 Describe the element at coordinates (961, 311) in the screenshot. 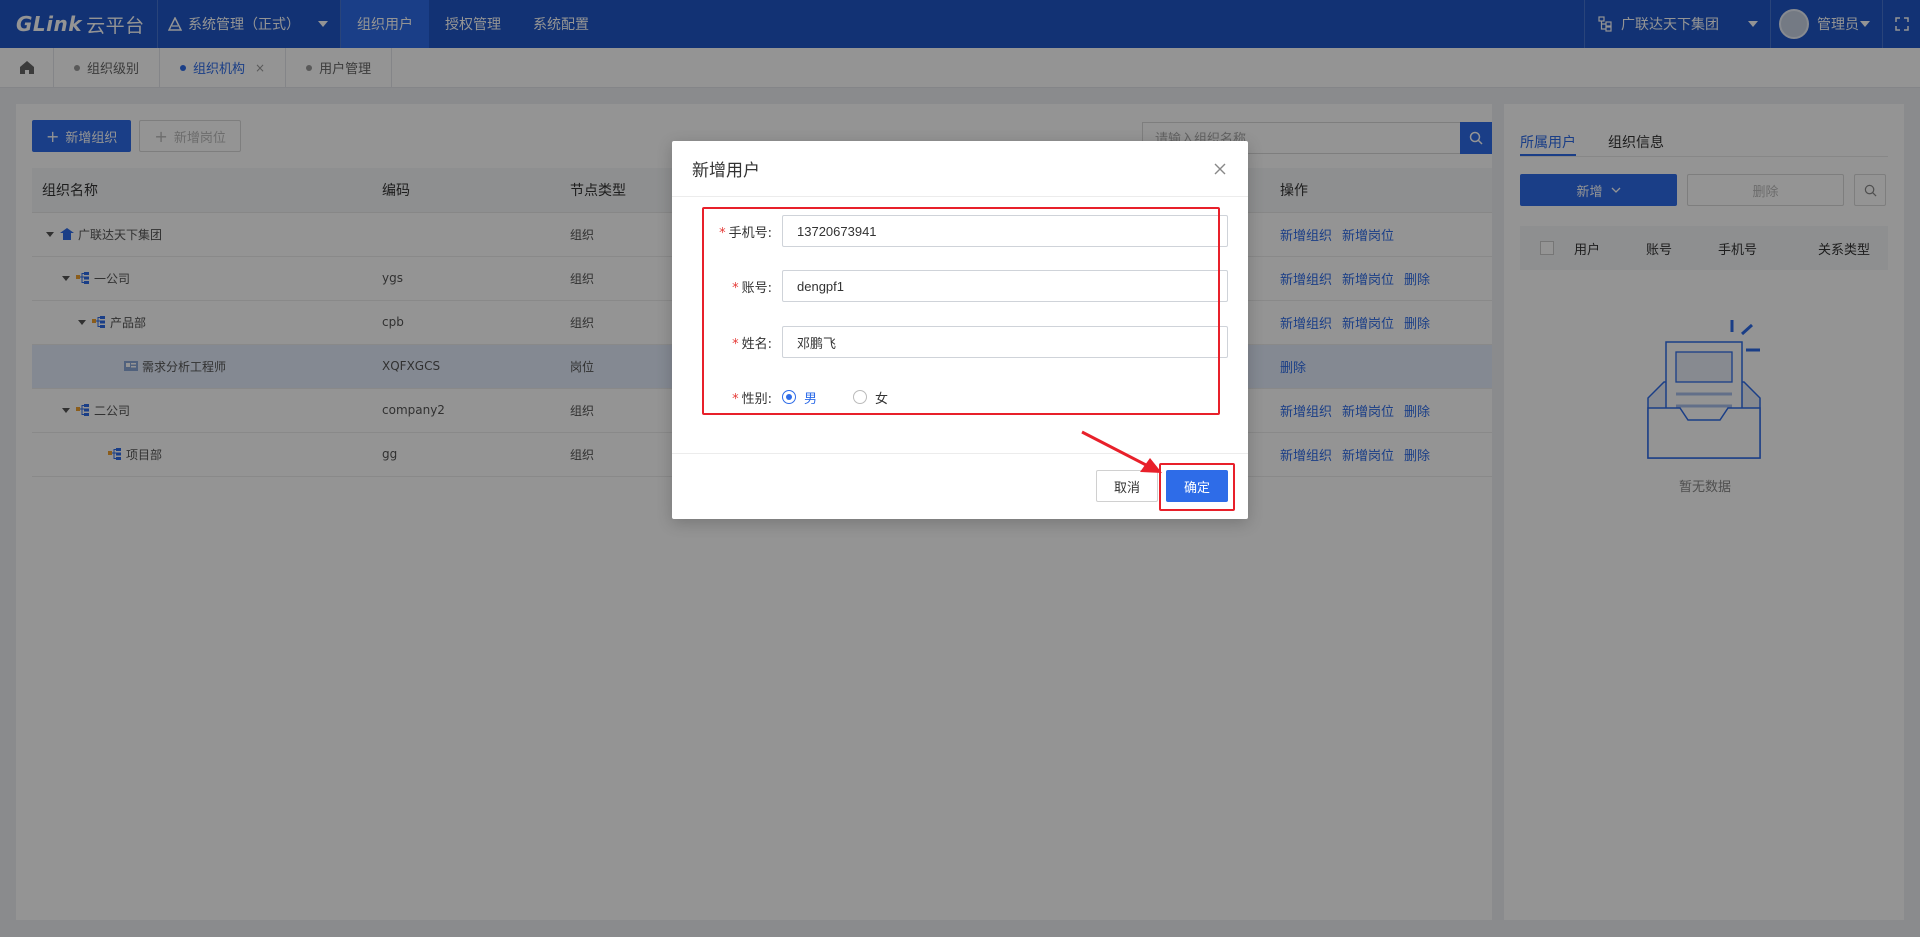

I see `annotation-form-box` at that location.